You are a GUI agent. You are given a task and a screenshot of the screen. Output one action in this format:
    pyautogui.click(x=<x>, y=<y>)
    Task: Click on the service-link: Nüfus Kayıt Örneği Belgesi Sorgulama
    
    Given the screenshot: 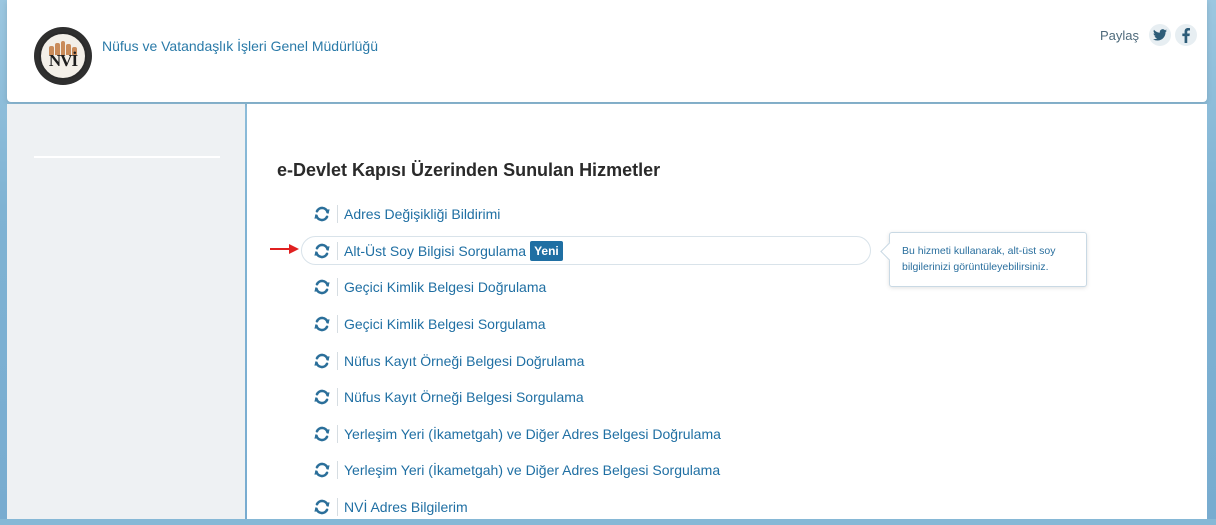 What is the action you would take?
    pyautogui.click(x=464, y=397)
    